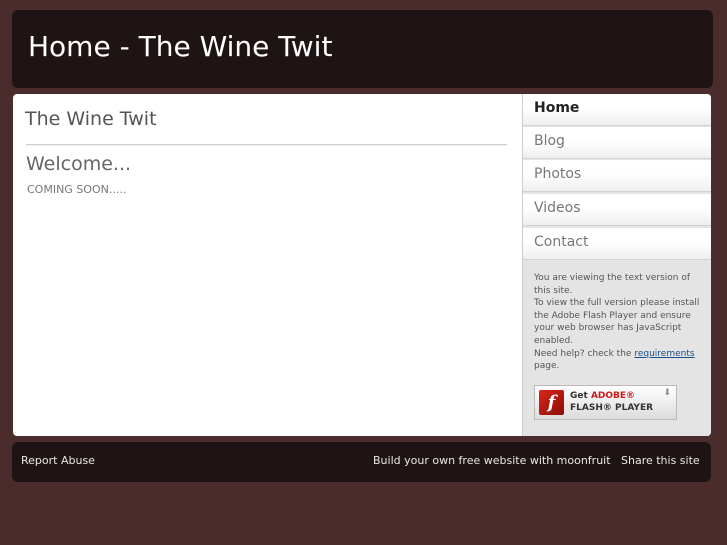 Image resolution: width=727 pixels, height=545 pixels. What do you see at coordinates (180, 46) in the screenshot?
I see `page-title: Home - The Wine Twit` at bounding box center [180, 46].